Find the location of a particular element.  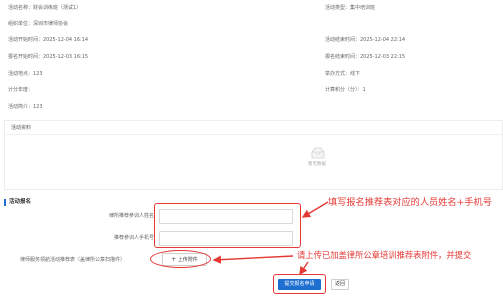

arrow-to-inputs is located at coordinates (315, 209).